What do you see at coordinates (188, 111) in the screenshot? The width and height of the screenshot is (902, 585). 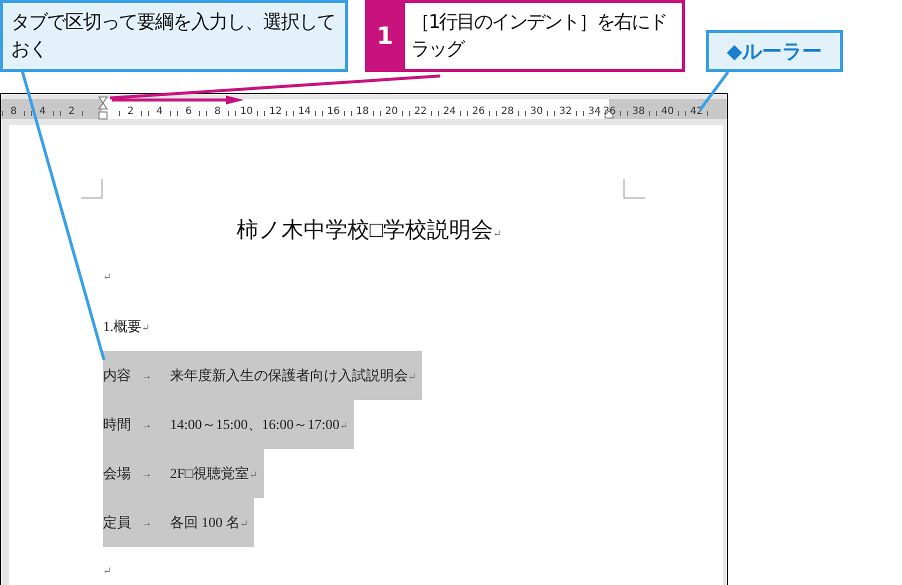 I see `ruler-number: 6` at bounding box center [188, 111].